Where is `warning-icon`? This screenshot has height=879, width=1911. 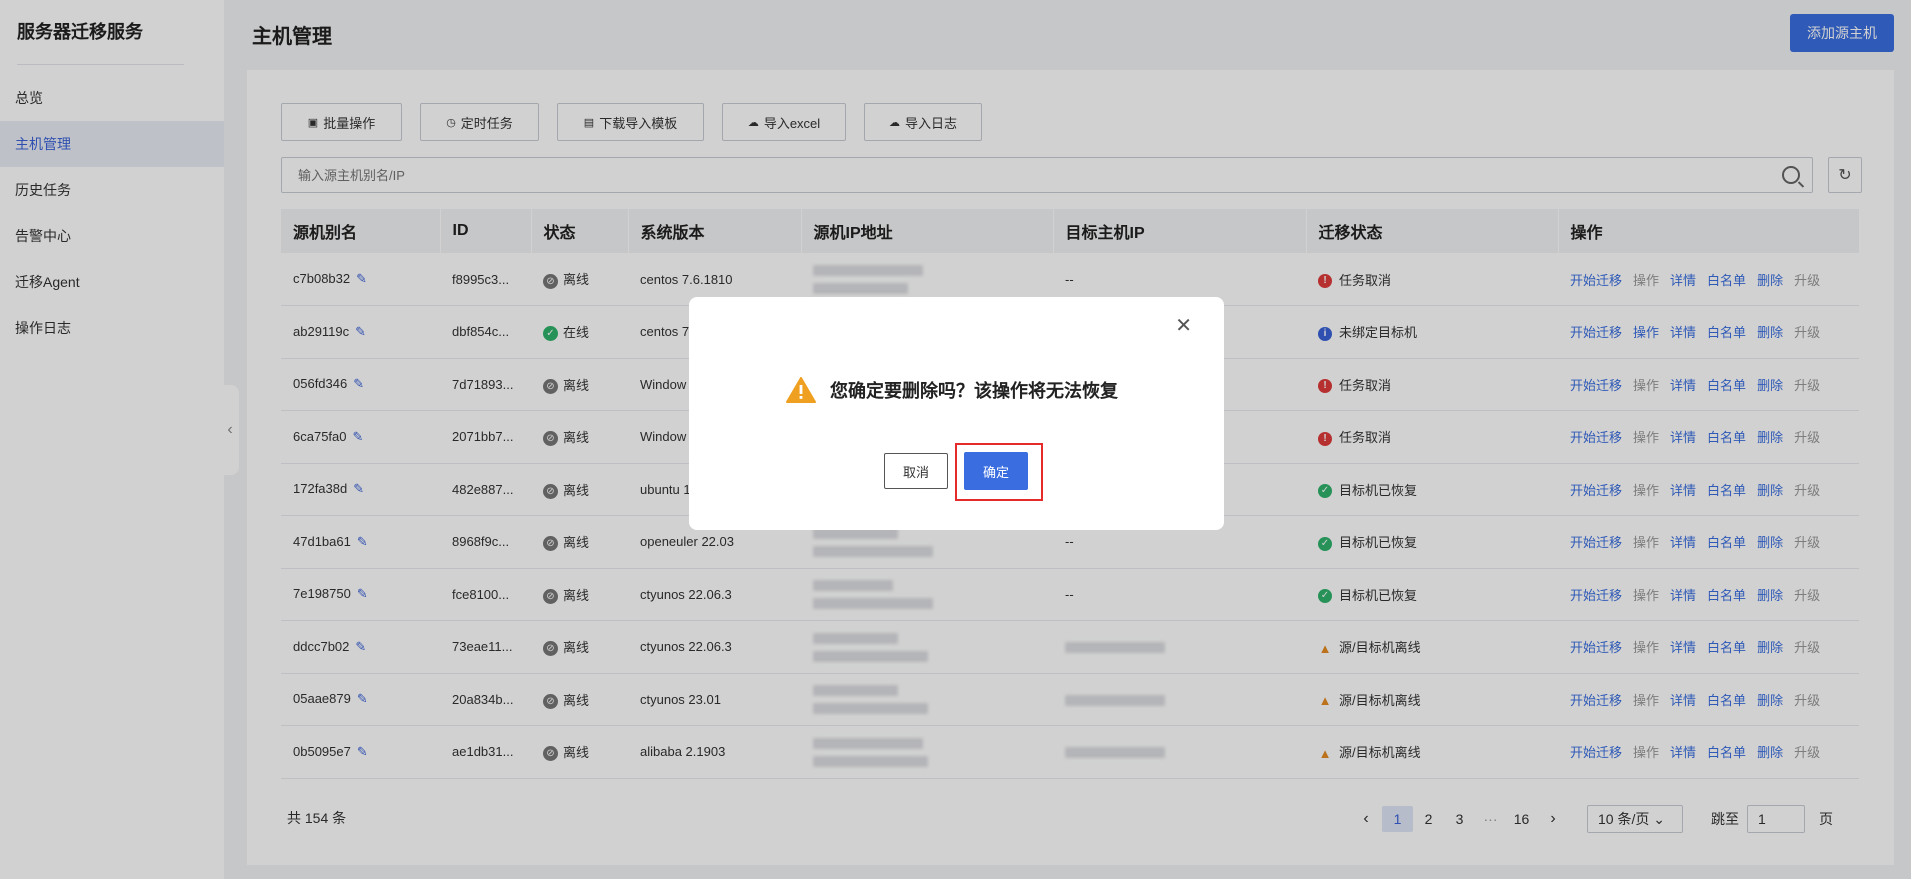 warning-icon is located at coordinates (801, 390).